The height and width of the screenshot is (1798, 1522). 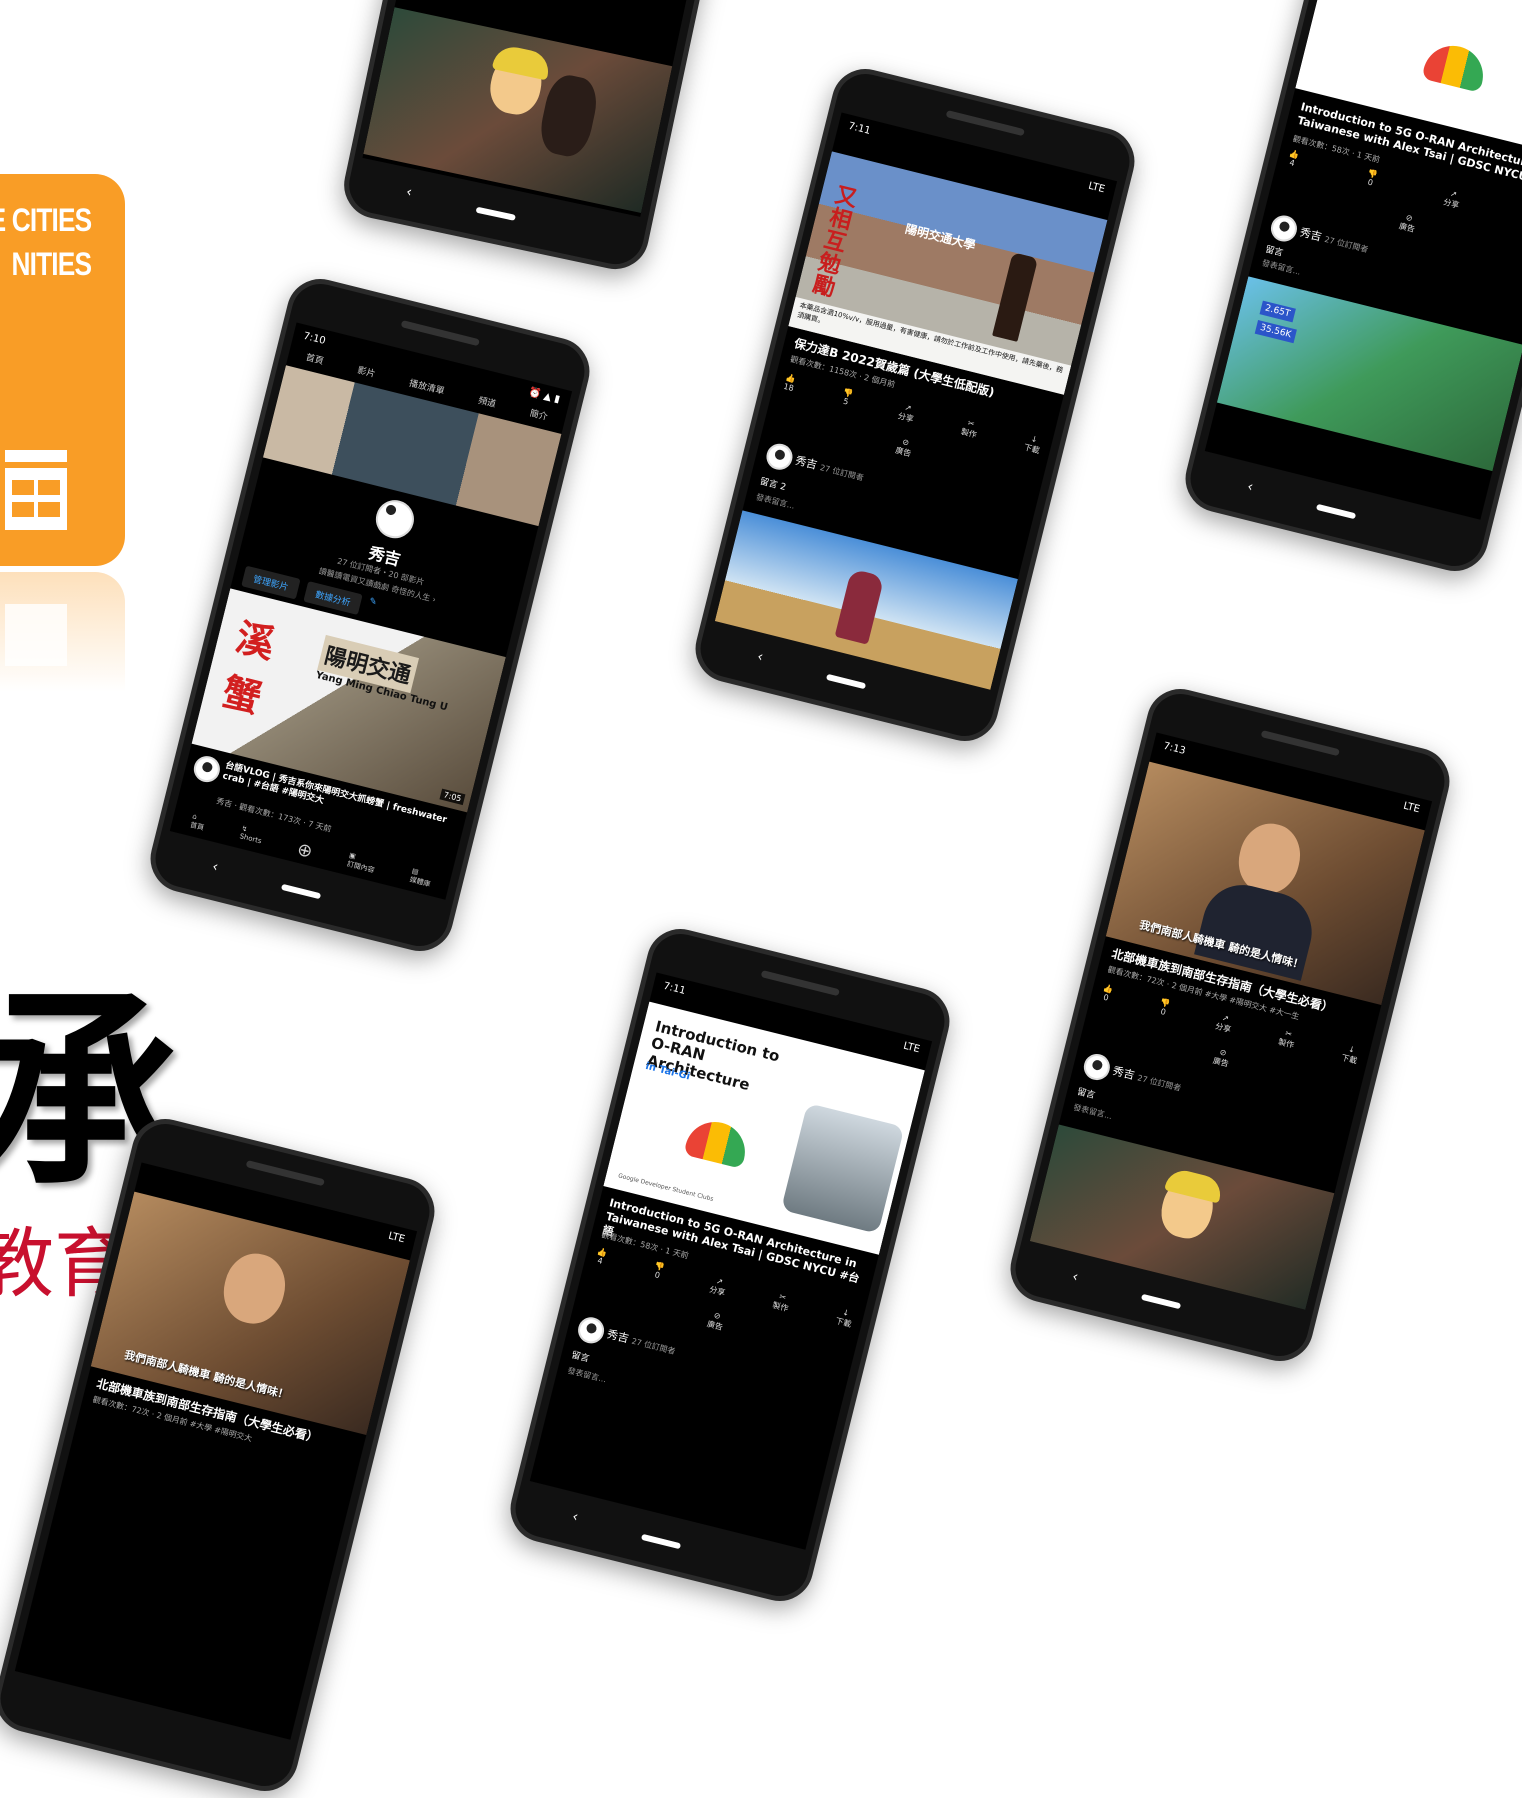 I want to click on ad-sign-text: 陽明交通大學, so click(x=940, y=237).